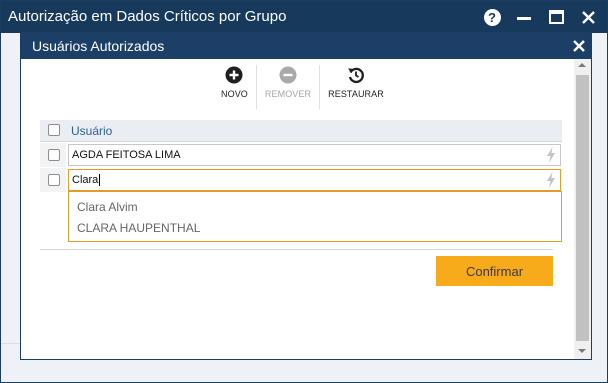  I want to click on toolbar: NOVO REMOVER RESTAURAR, so click(302, 87).